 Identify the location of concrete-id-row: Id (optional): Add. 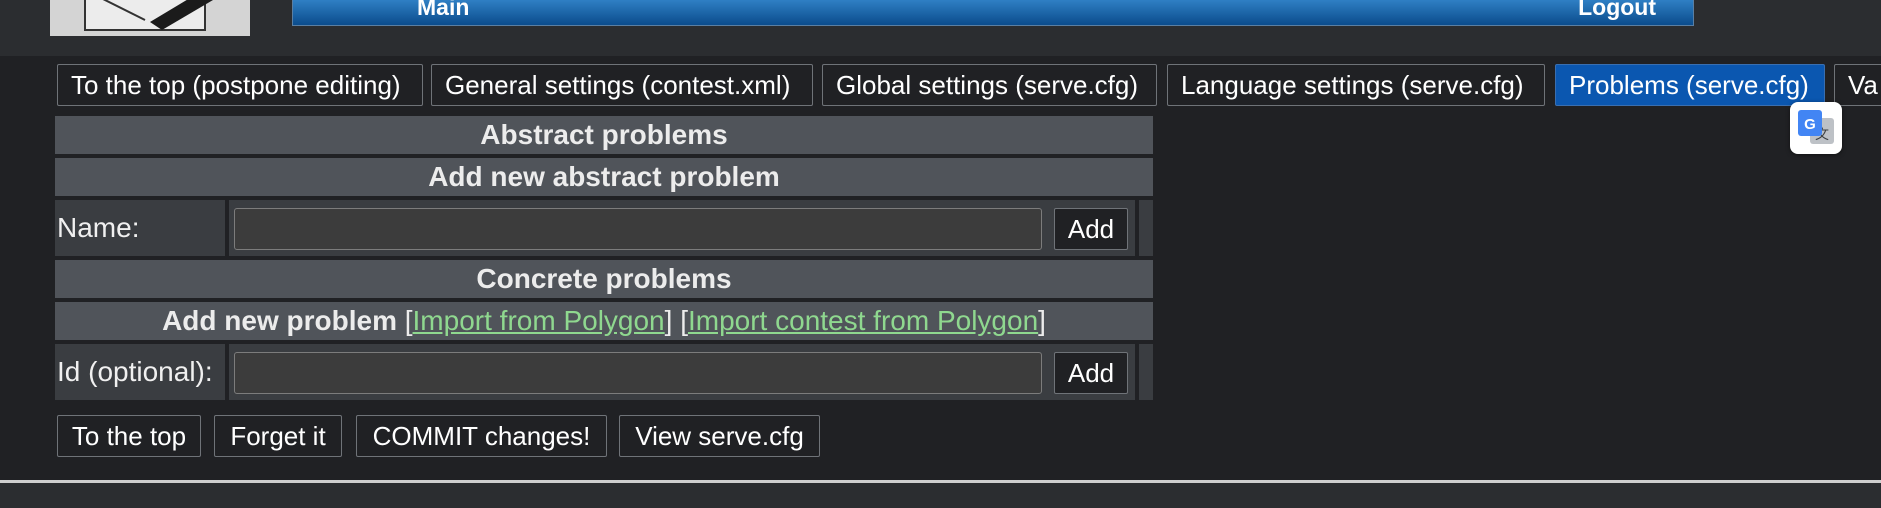
(604, 372).